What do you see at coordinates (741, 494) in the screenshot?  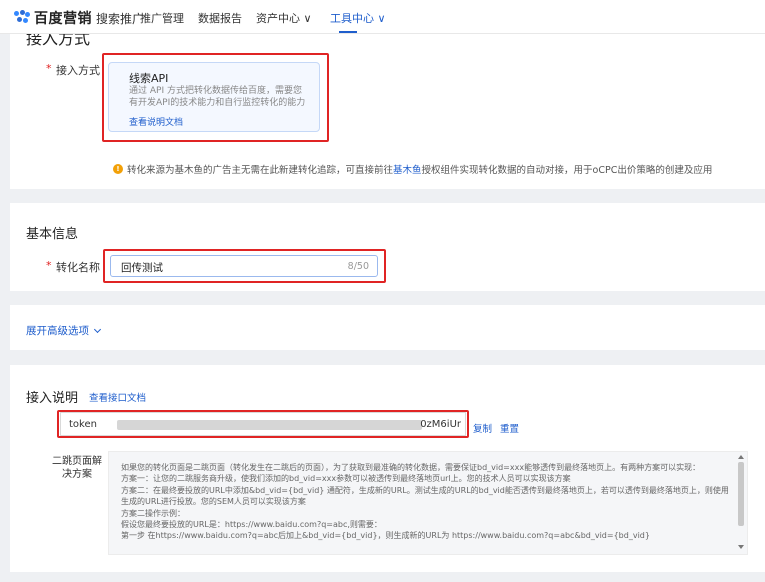 I see `scroll-thumb` at bounding box center [741, 494].